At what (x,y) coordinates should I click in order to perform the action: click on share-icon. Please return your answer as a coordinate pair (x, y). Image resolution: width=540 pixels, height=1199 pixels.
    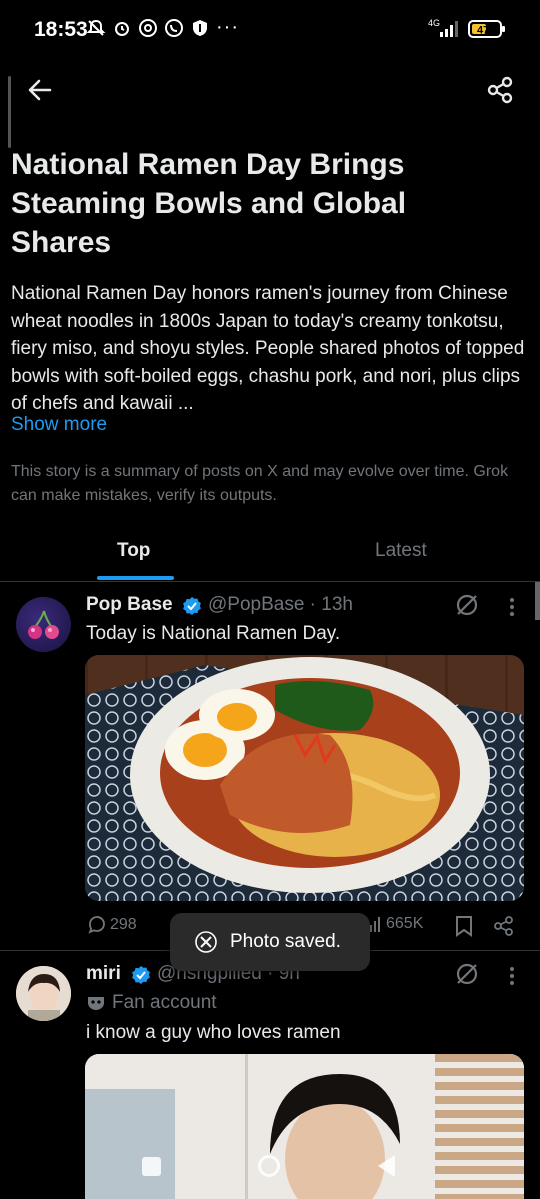
    Looking at the image, I should click on (500, 90).